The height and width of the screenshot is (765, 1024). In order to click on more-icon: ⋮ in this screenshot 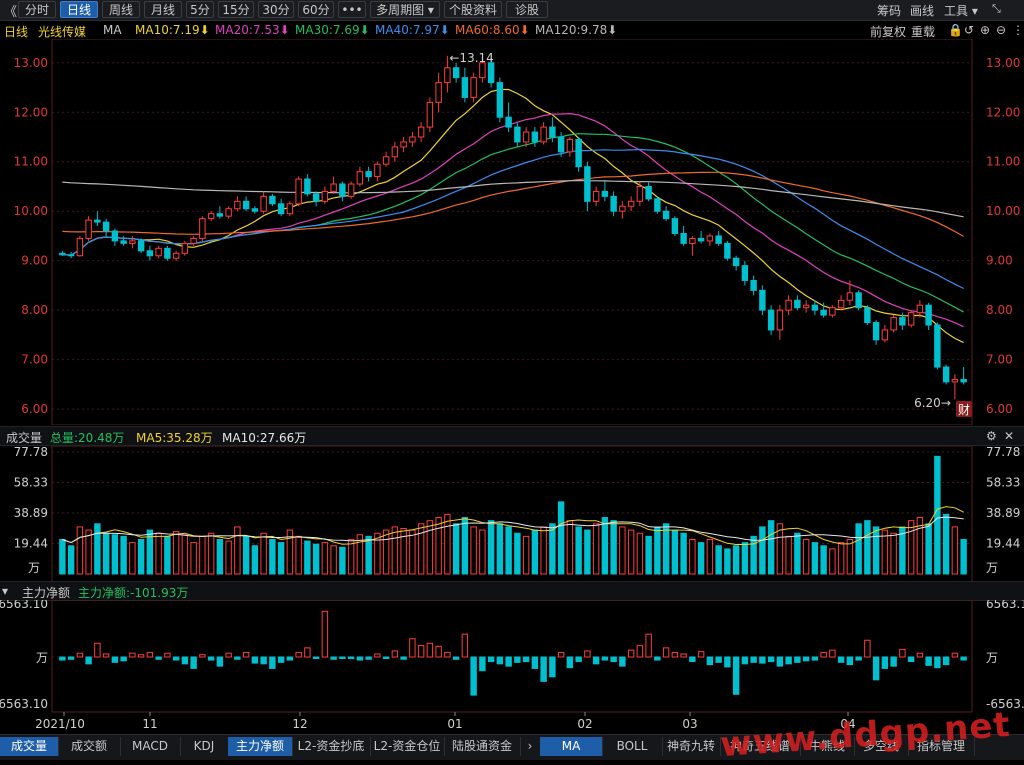, I will do `click(1018, 30)`.